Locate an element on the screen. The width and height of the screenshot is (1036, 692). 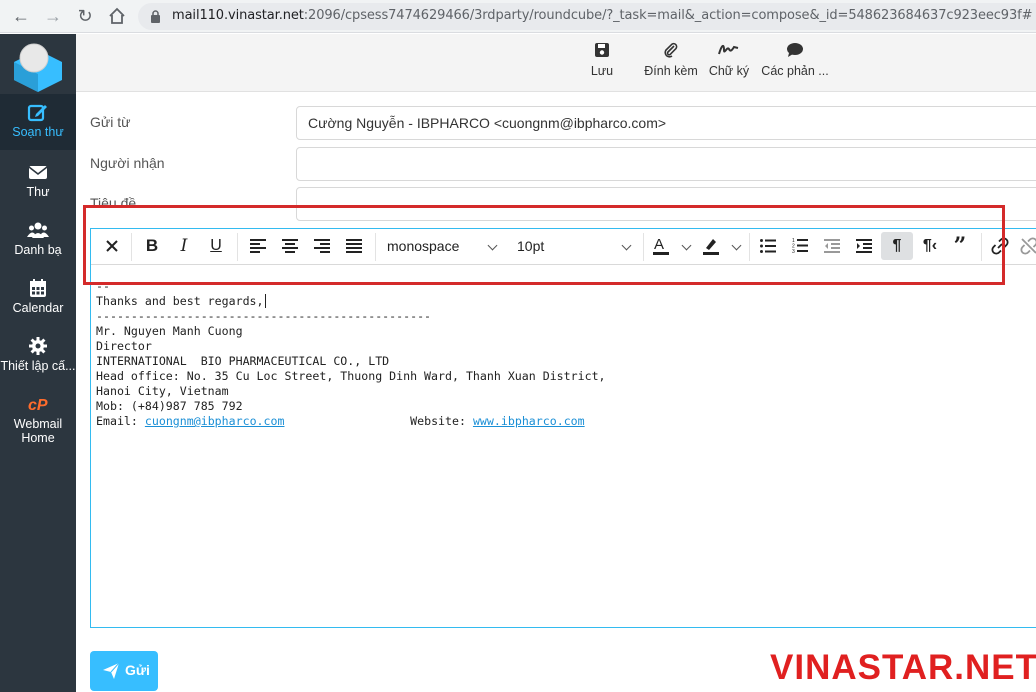
text-color-button: A is located at coordinates (672, 246).